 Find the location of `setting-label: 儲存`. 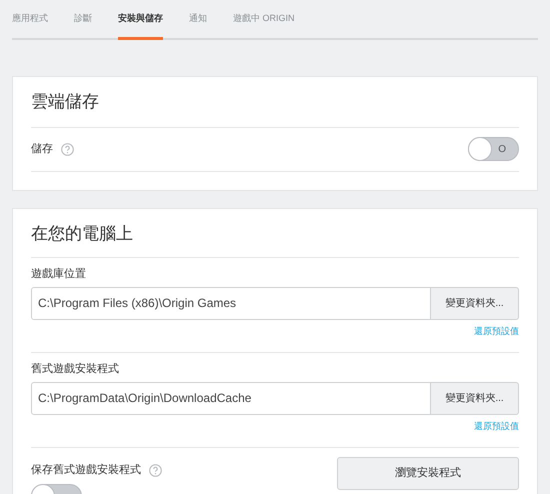

setting-label: 儲存 is located at coordinates (42, 149).